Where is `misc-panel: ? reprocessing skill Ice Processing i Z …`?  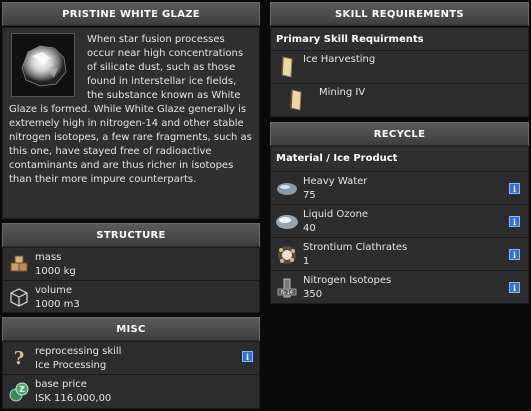
misc-panel: ? reprocessing skill Ice Processing i Z … is located at coordinates (131, 375).